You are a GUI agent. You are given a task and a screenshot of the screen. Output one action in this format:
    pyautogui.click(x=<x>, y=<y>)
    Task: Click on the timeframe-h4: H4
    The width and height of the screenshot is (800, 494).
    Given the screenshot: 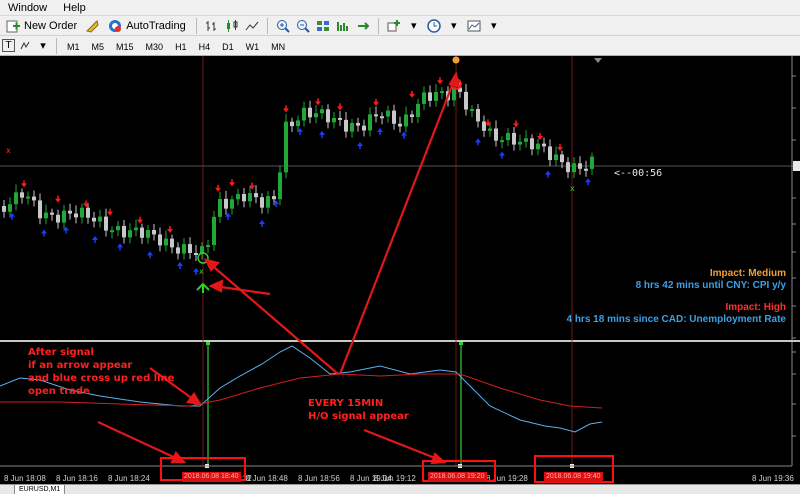 What is the action you would take?
    pyautogui.click(x=205, y=46)
    